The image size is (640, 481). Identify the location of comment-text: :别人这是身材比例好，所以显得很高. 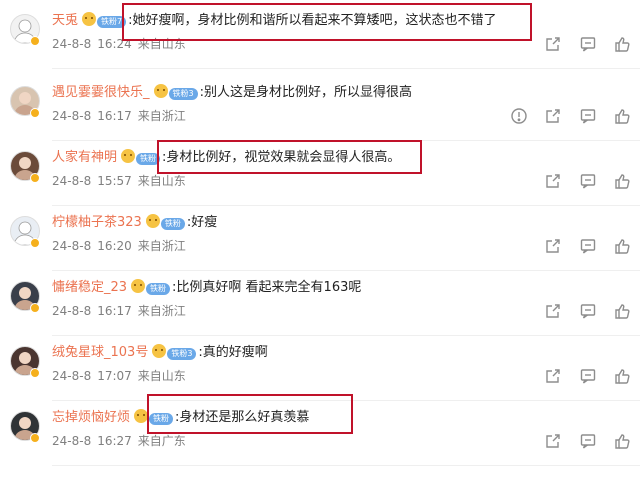
(305, 92).